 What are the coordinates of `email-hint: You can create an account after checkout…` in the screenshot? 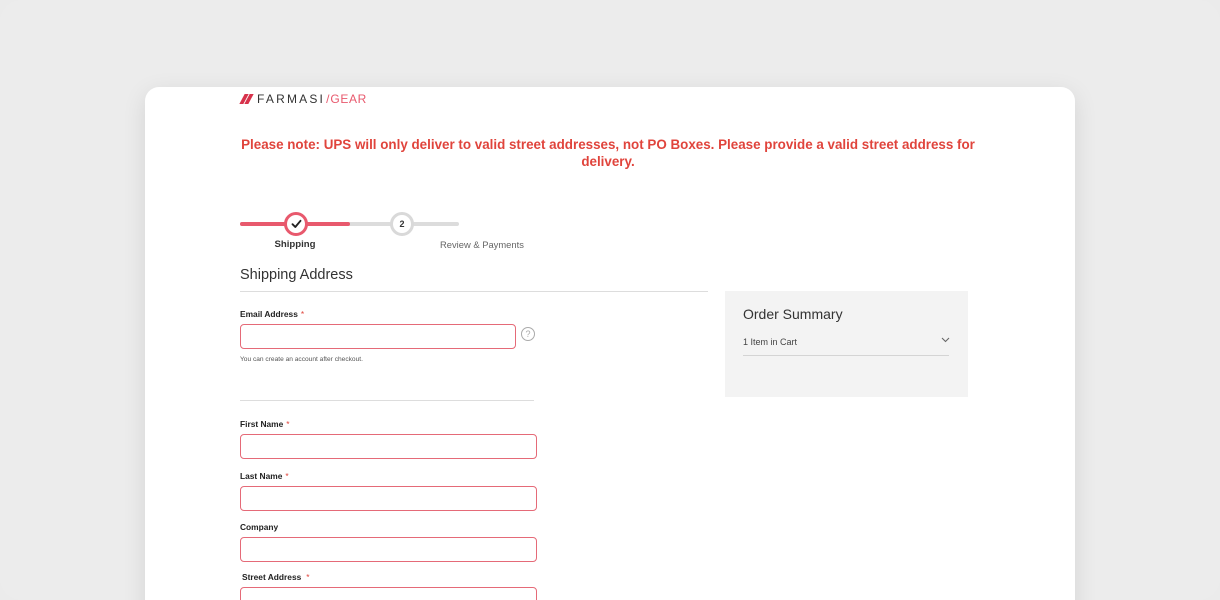 It's located at (301, 359).